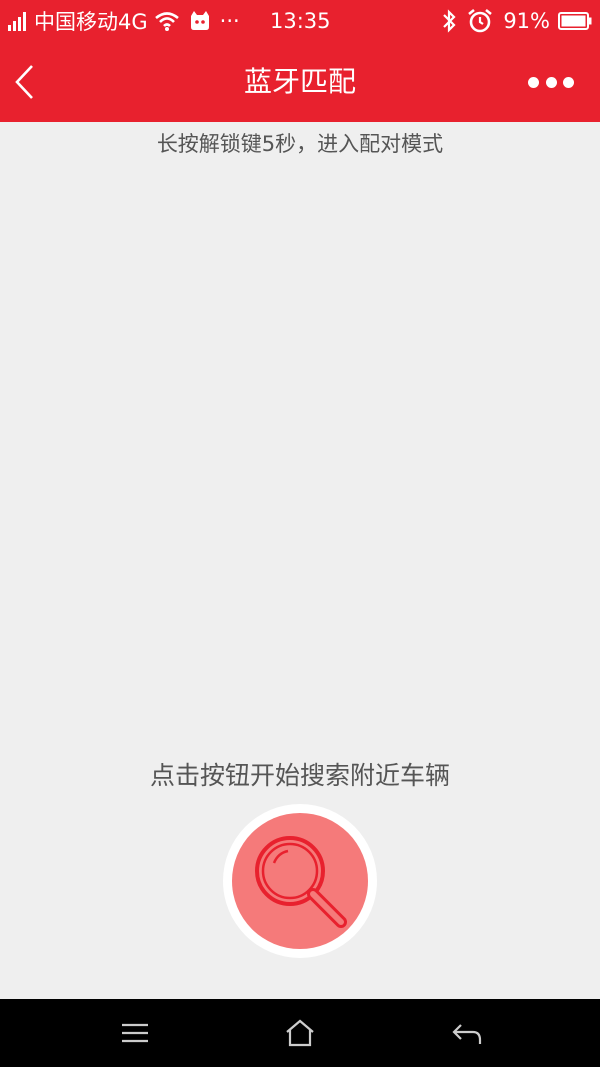 The image size is (600, 1067). I want to click on pairing-instruction: 长按解锁键5秒，进入配对模式, so click(300, 144).